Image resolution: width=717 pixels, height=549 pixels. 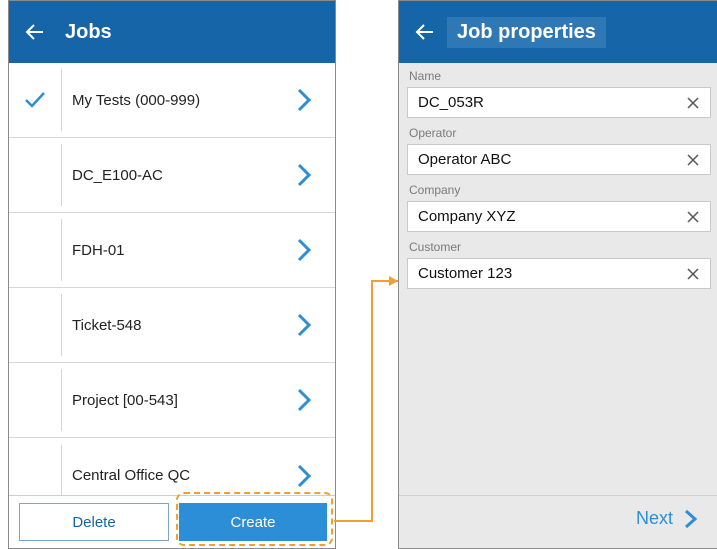 I want to click on operator-label: Operator, so click(x=433, y=133).